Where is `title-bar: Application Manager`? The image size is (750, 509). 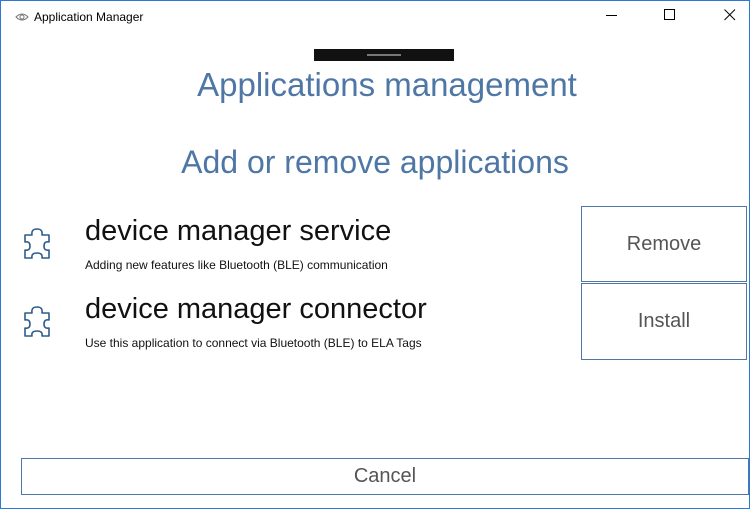 title-bar: Application Manager is located at coordinates (375, 17).